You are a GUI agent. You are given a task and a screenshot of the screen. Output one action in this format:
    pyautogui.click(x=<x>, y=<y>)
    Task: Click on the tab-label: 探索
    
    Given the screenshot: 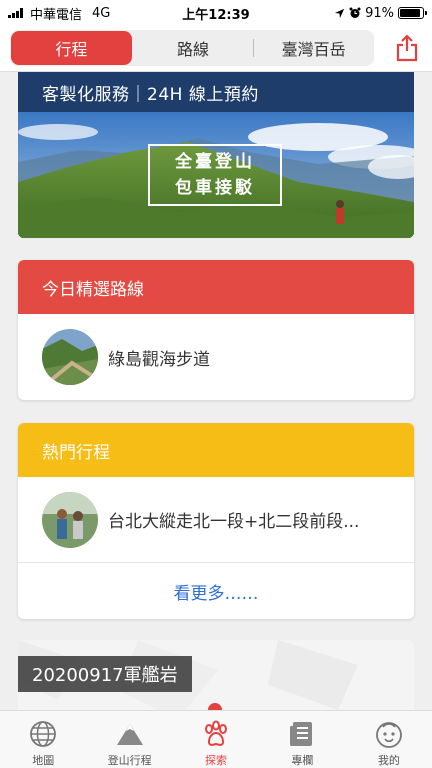 What is the action you would take?
    pyautogui.click(x=216, y=760)
    